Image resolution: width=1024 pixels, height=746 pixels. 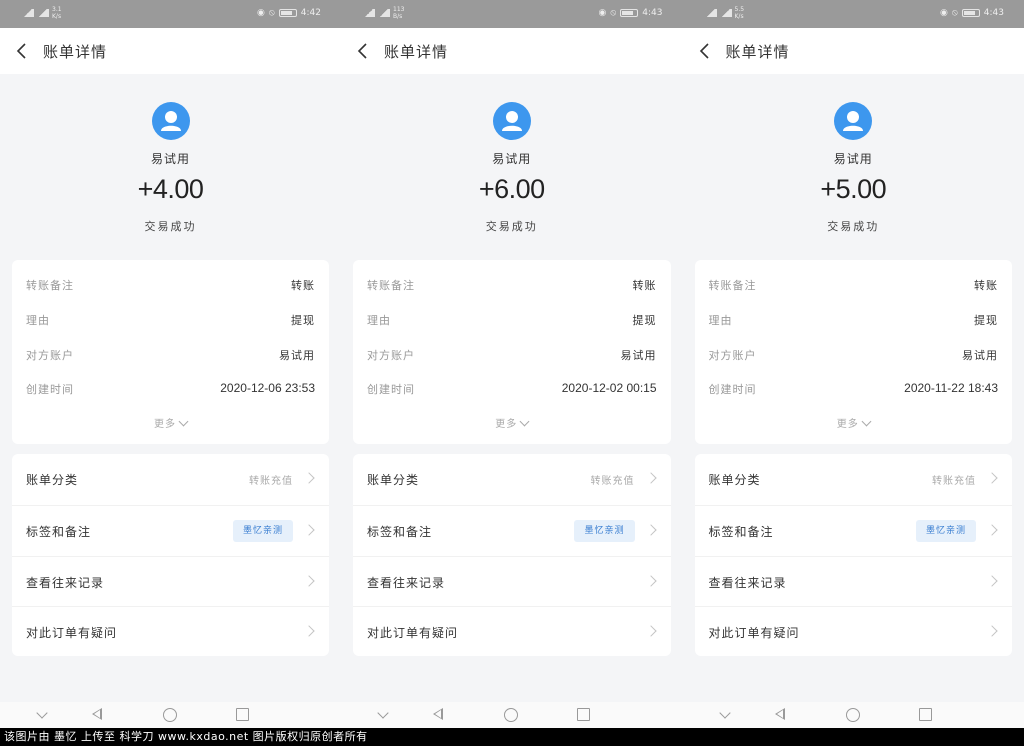 What do you see at coordinates (951, 388) in the screenshot?
I see `detail-value: 2020-11-22 18:43` at bounding box center [951, 388].